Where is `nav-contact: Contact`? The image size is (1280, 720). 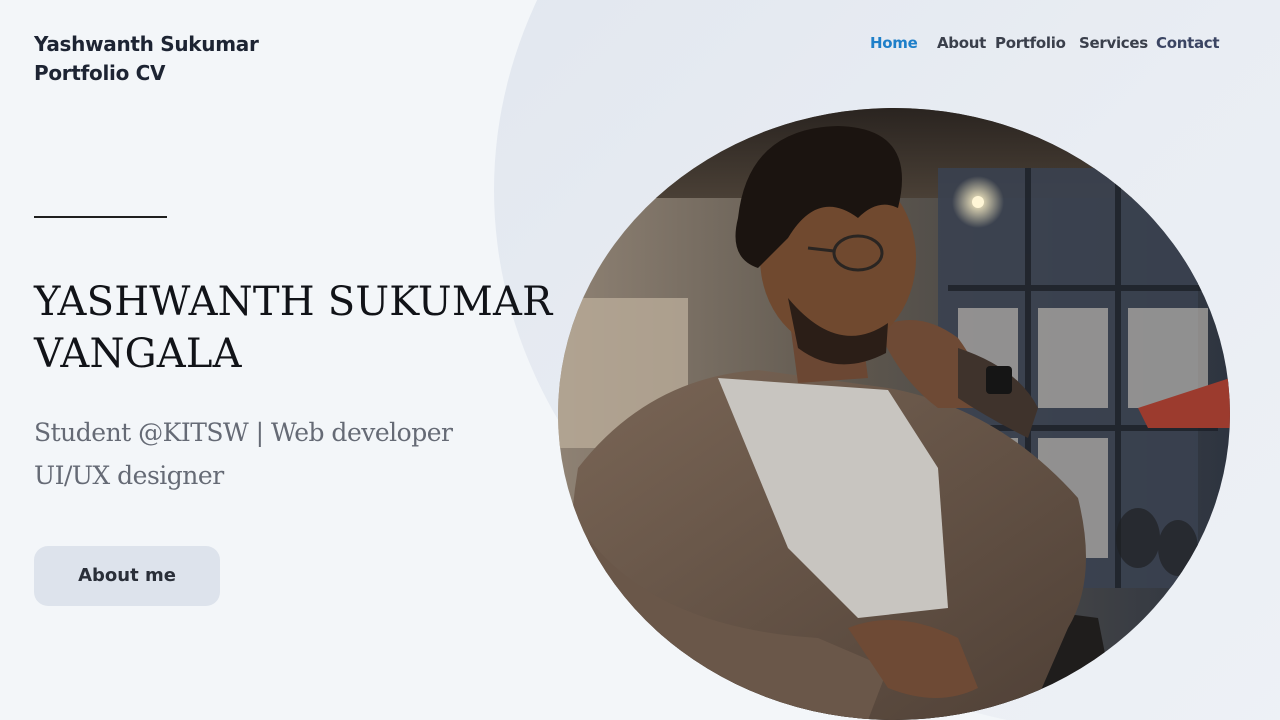 nav-contact: Contact is located at coordinates (1188, 43).